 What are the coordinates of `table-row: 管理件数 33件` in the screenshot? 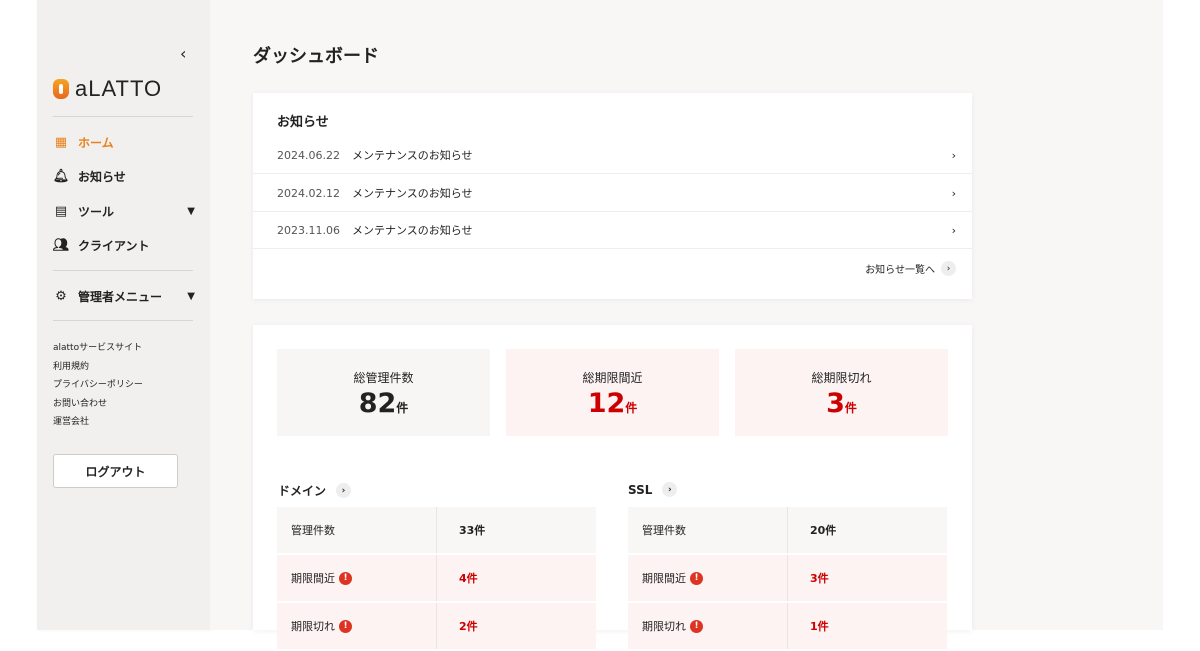 It's located at (436, 531).